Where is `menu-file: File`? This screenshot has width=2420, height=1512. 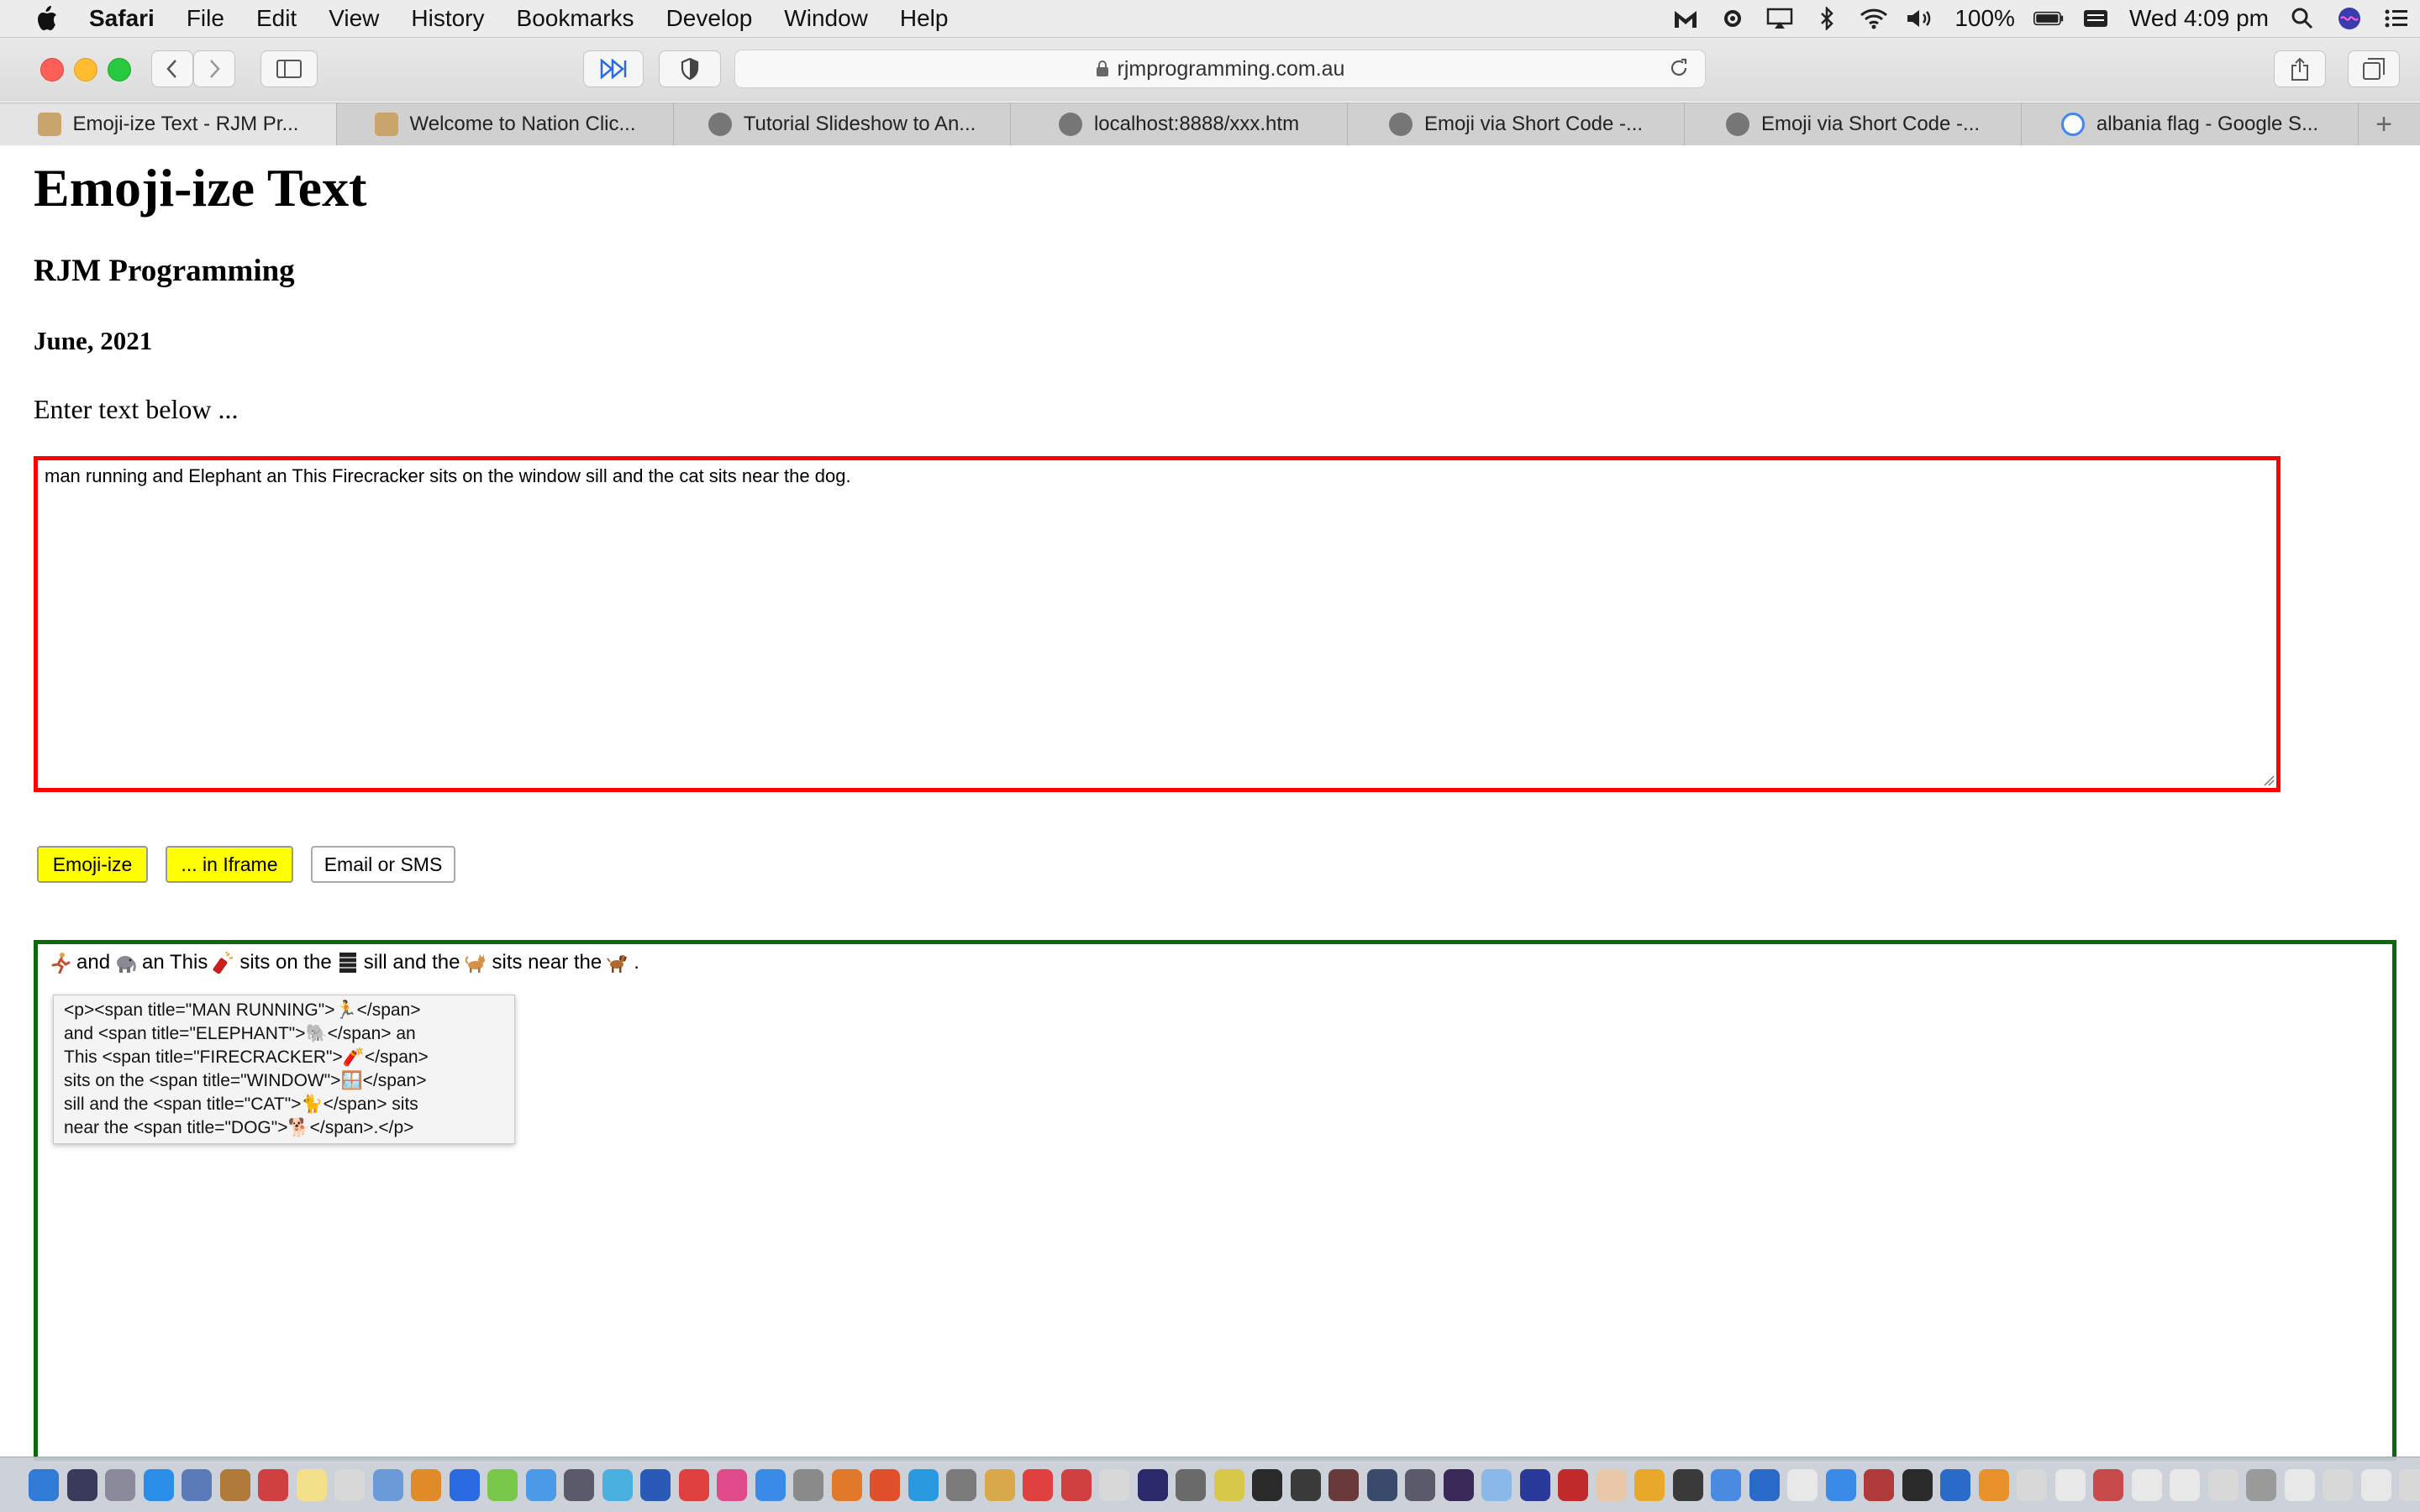 menu-file: File is located at coordinates (206, 18).